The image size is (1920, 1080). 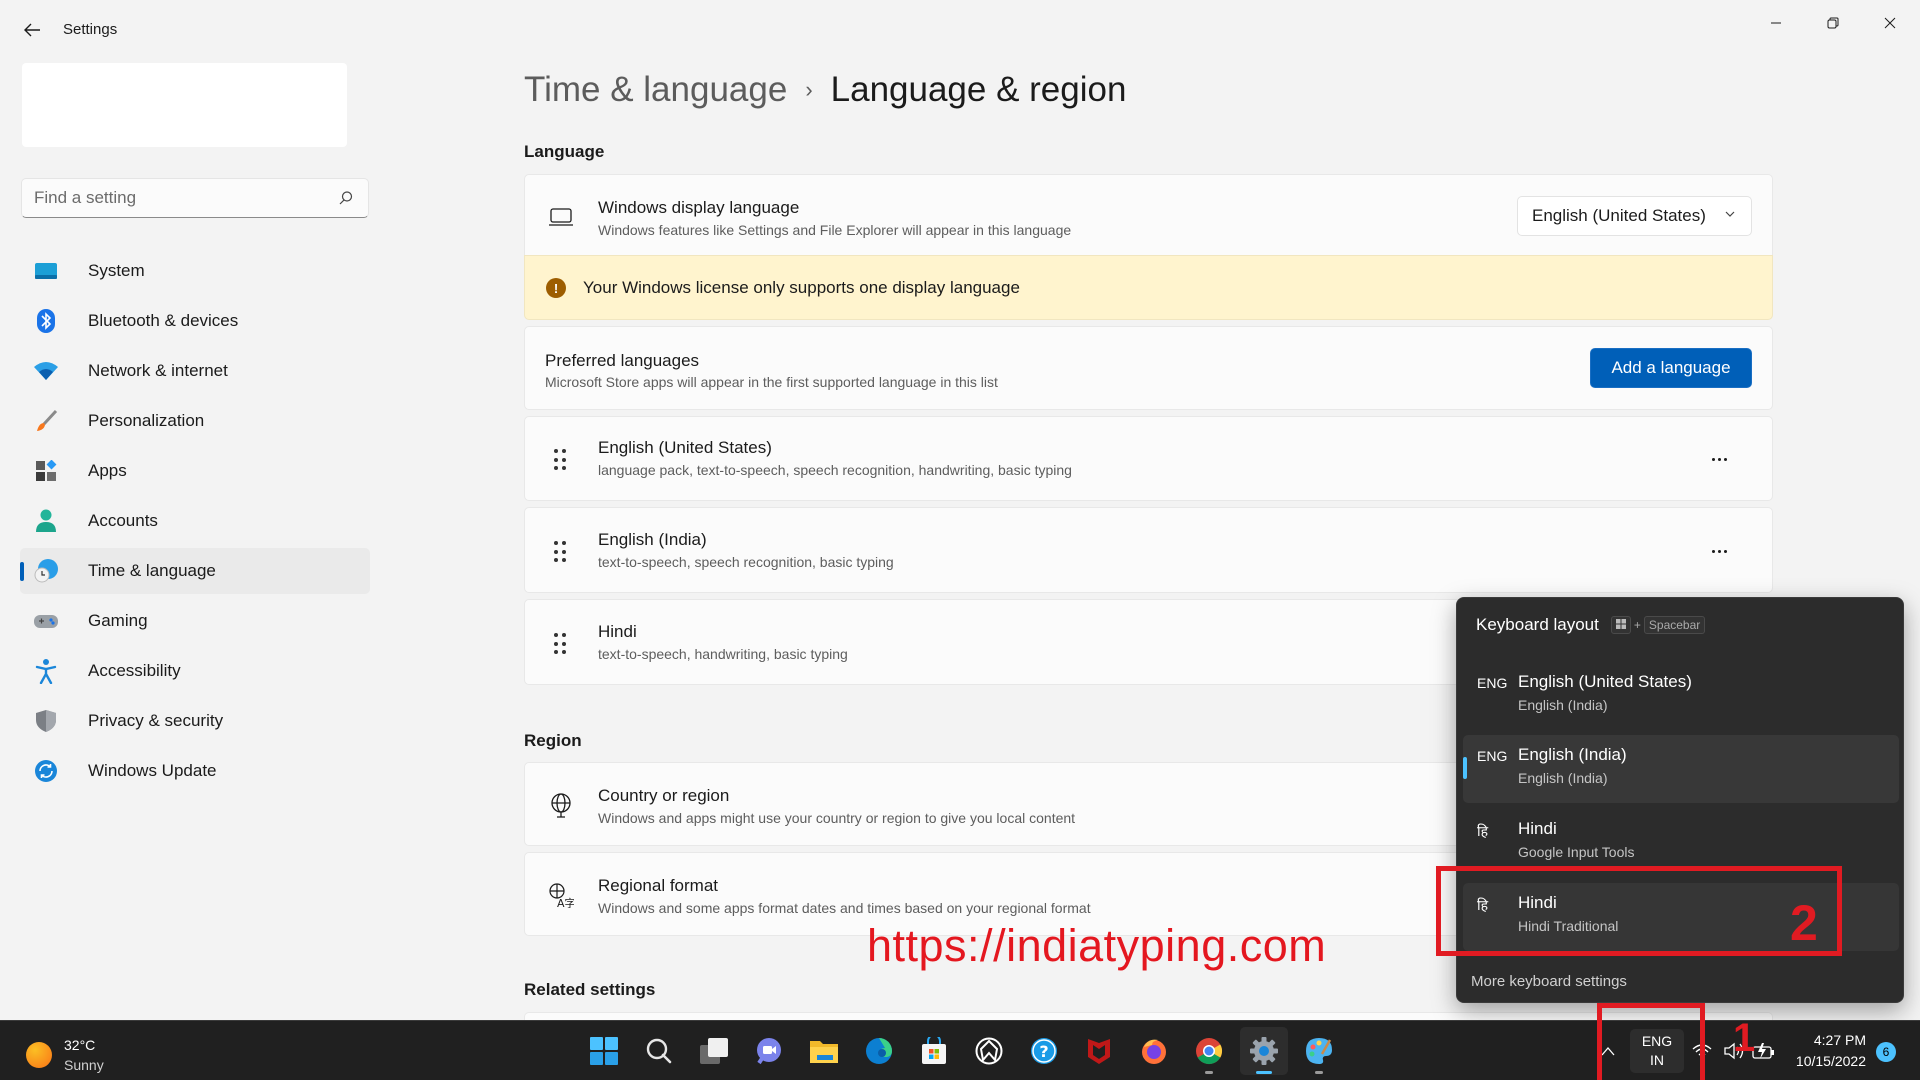 I want to click on close-icon, so click(x=1890, y=23).